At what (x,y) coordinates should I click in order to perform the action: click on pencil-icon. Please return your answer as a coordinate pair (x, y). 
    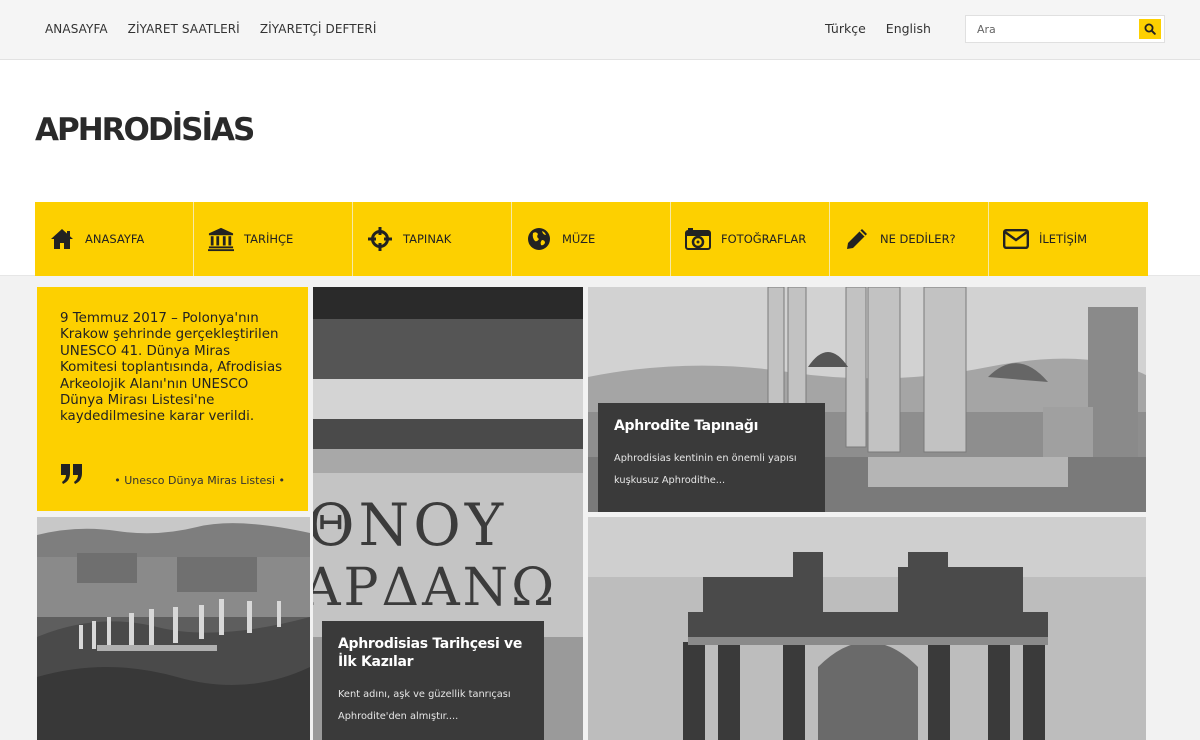
    Looking at the image, I should click on (857, 239).